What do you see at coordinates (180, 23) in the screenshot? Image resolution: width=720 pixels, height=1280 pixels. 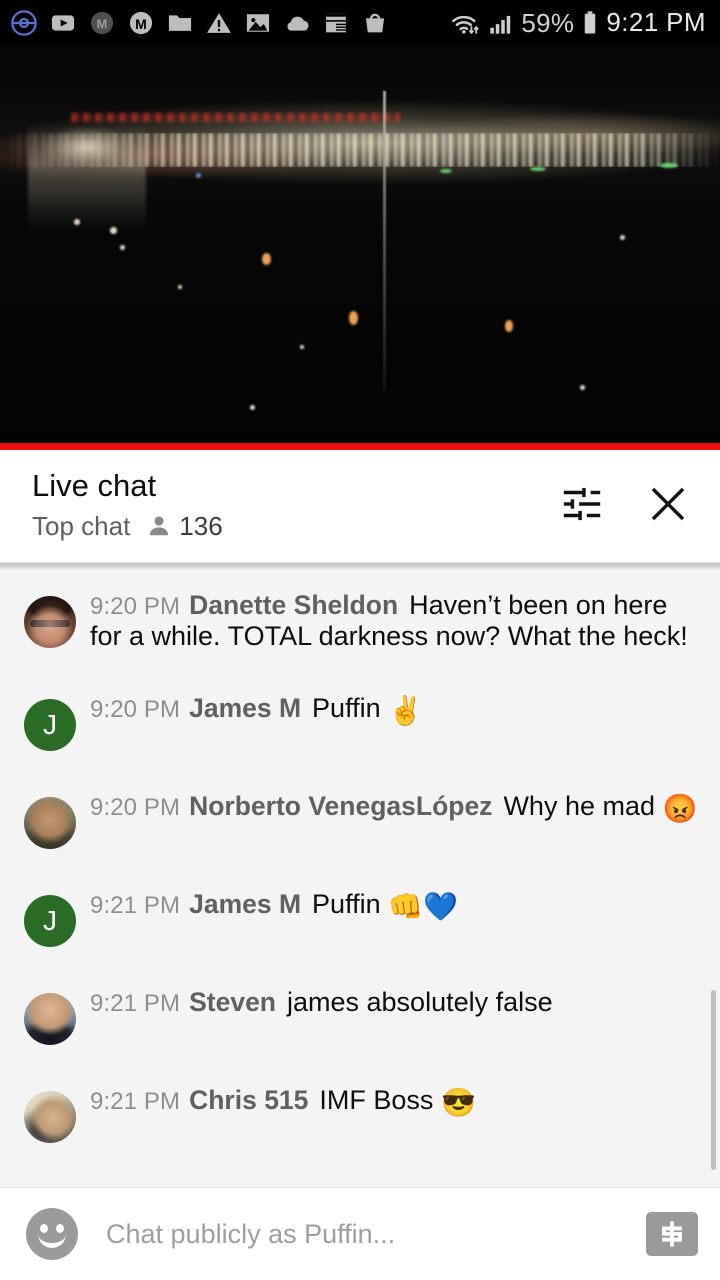 I see `folder-icon` at bounding box center [180, 23].